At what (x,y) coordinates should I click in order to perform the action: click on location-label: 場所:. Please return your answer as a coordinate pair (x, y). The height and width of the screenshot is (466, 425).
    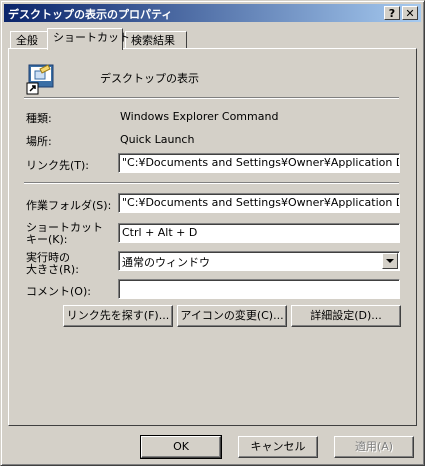
    Looking at the image, I should click on (39, 141).